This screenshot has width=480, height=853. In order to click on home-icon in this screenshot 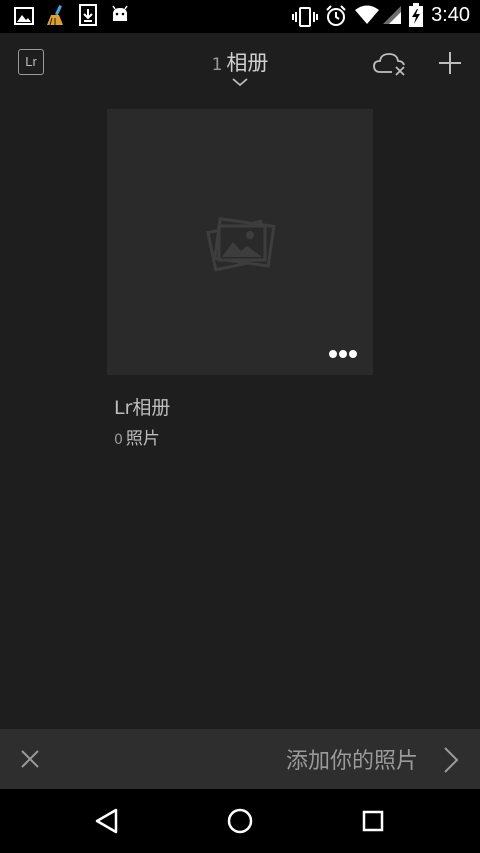, I will do `click(240, 821)`.